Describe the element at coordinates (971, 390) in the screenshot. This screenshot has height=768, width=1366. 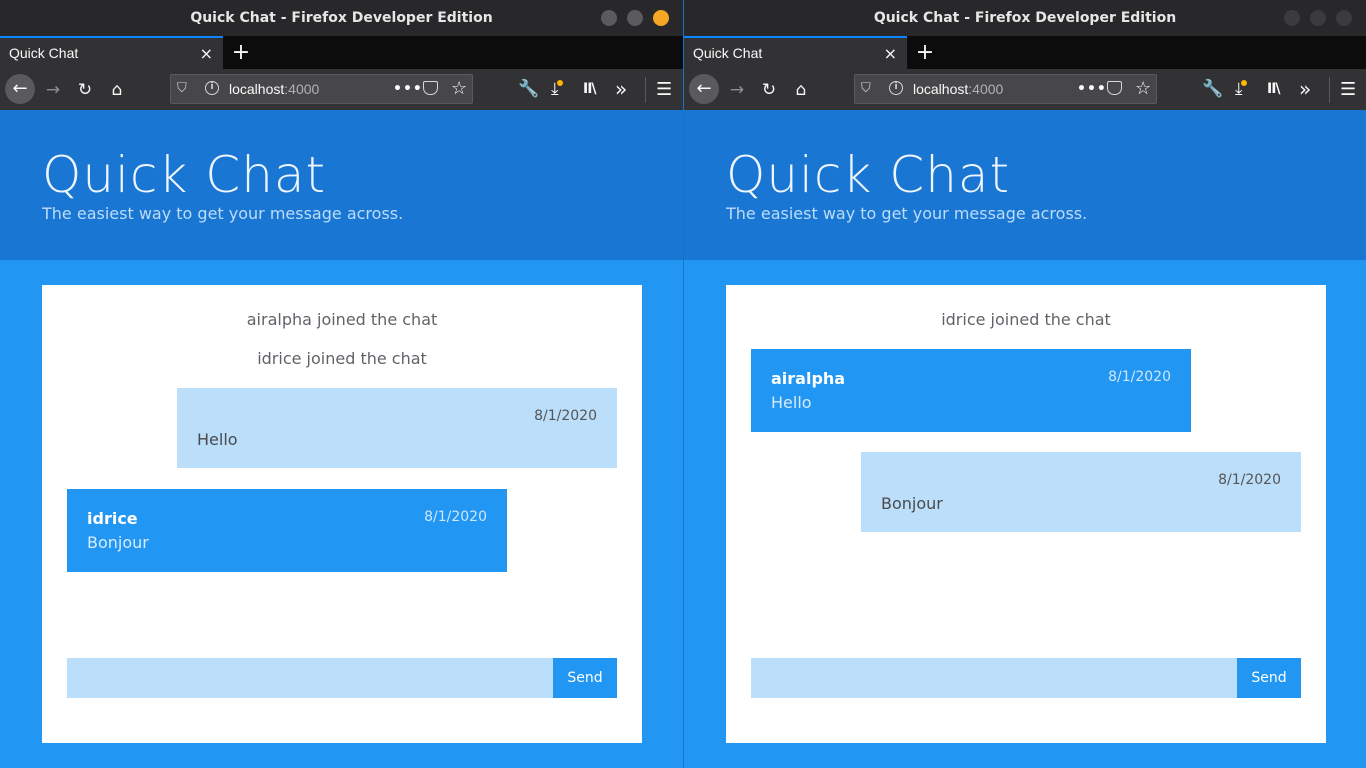
I see `message-bubble-other: airalpha 8/1/2020 Hello` at that location.